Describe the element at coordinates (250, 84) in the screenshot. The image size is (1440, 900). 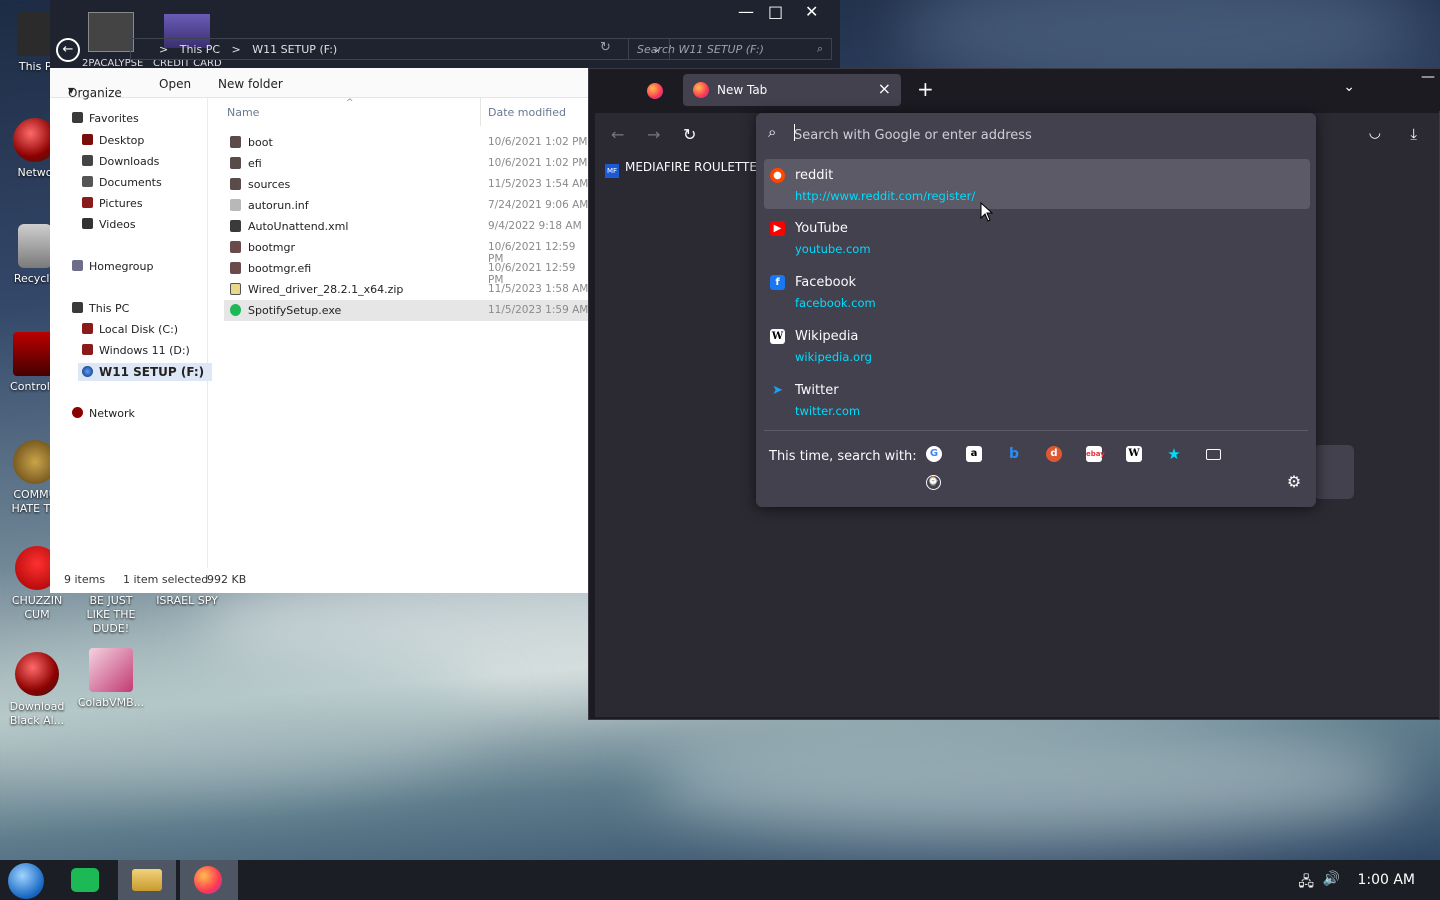
I see `new-folder-button: New folder` at that location.